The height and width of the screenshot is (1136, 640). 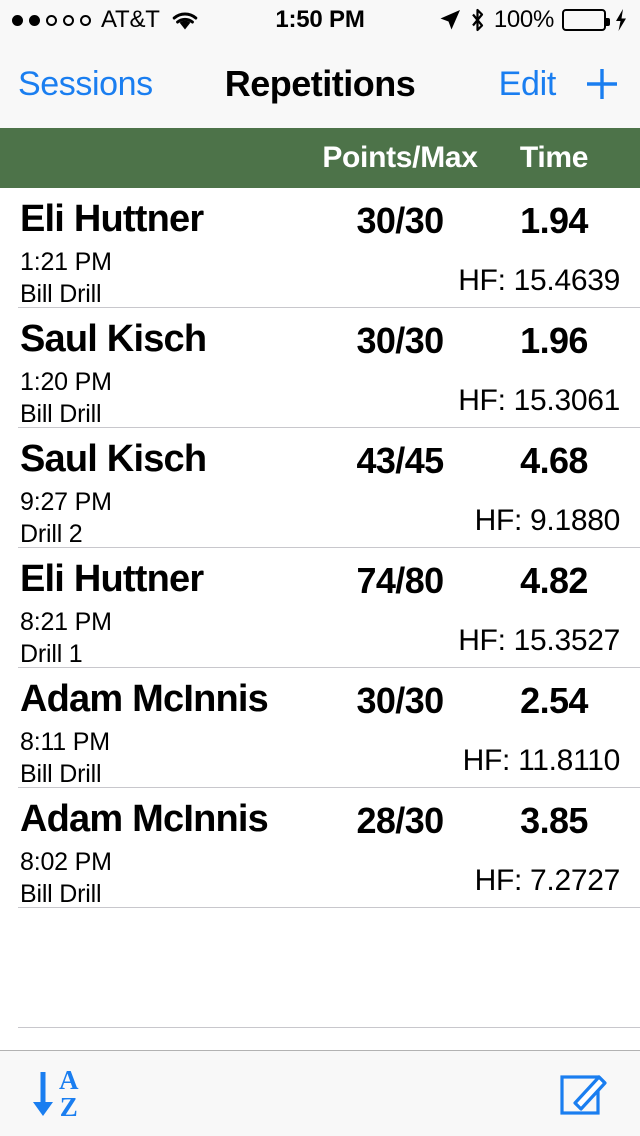 What do you see at coordinates (586, 20) in the screenshot?
I see `battery-icon` at bounding box center [586, 20].